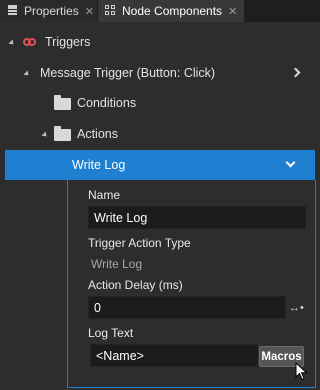 This screenshot has height=390, width=320. Describe the element at coordinates (128, 73) in the screenshot. I see `tree-item-label: Message Trigger (Button: Click)` at that location.